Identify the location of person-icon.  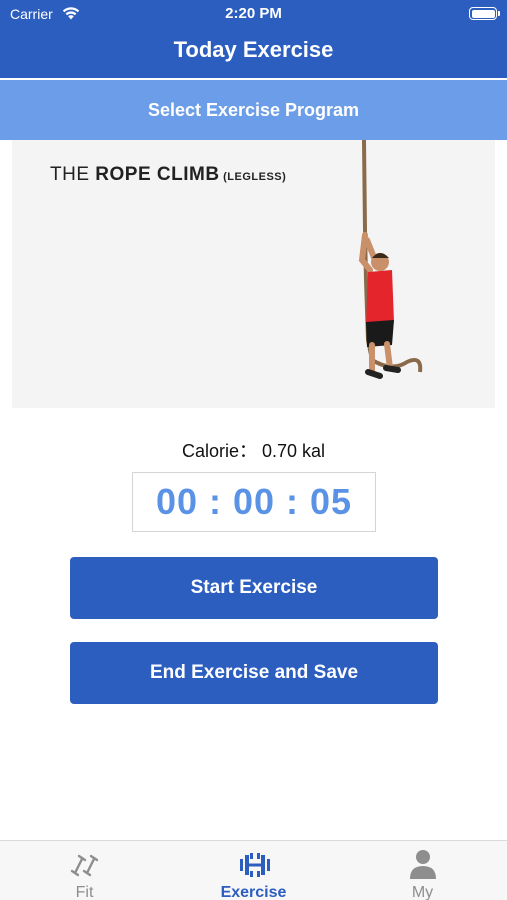
(423, 864).